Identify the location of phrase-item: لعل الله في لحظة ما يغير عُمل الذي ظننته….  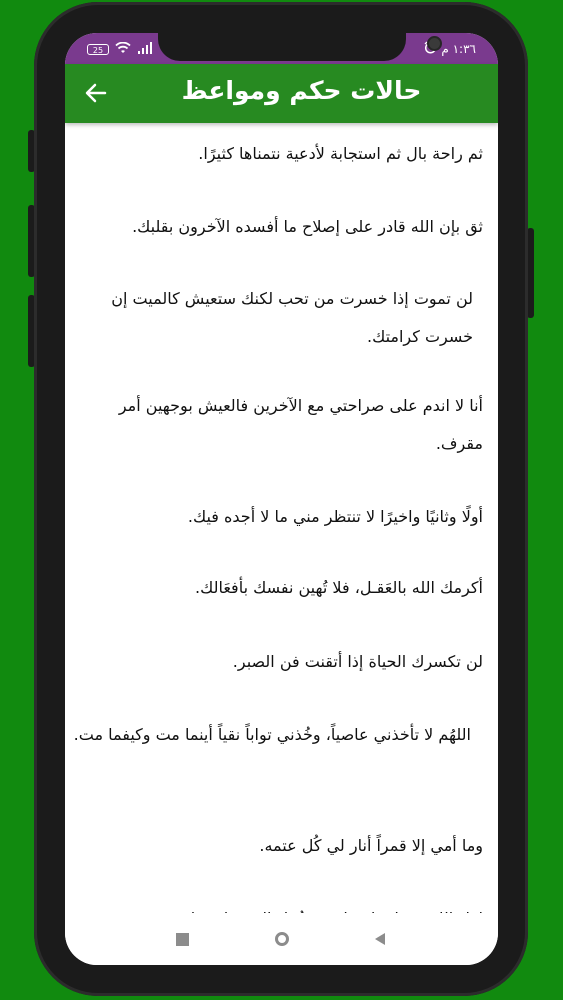
(277, 906).